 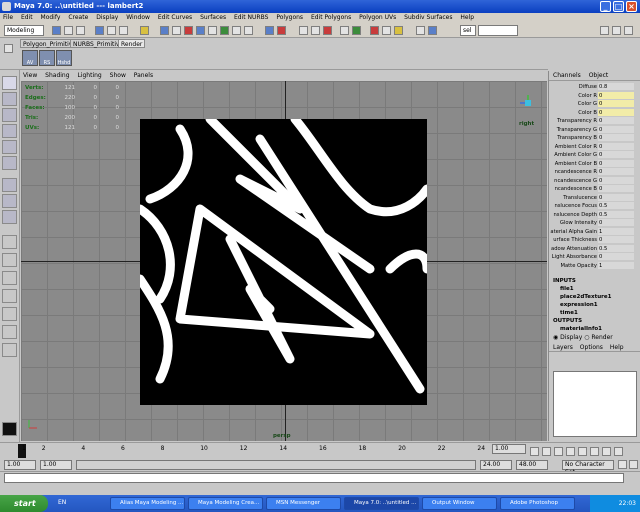 What do you see at coordinates (20, 465) in the screenshot?
I see `animation-start-field: 1.00` at bounding box center [20, 465].